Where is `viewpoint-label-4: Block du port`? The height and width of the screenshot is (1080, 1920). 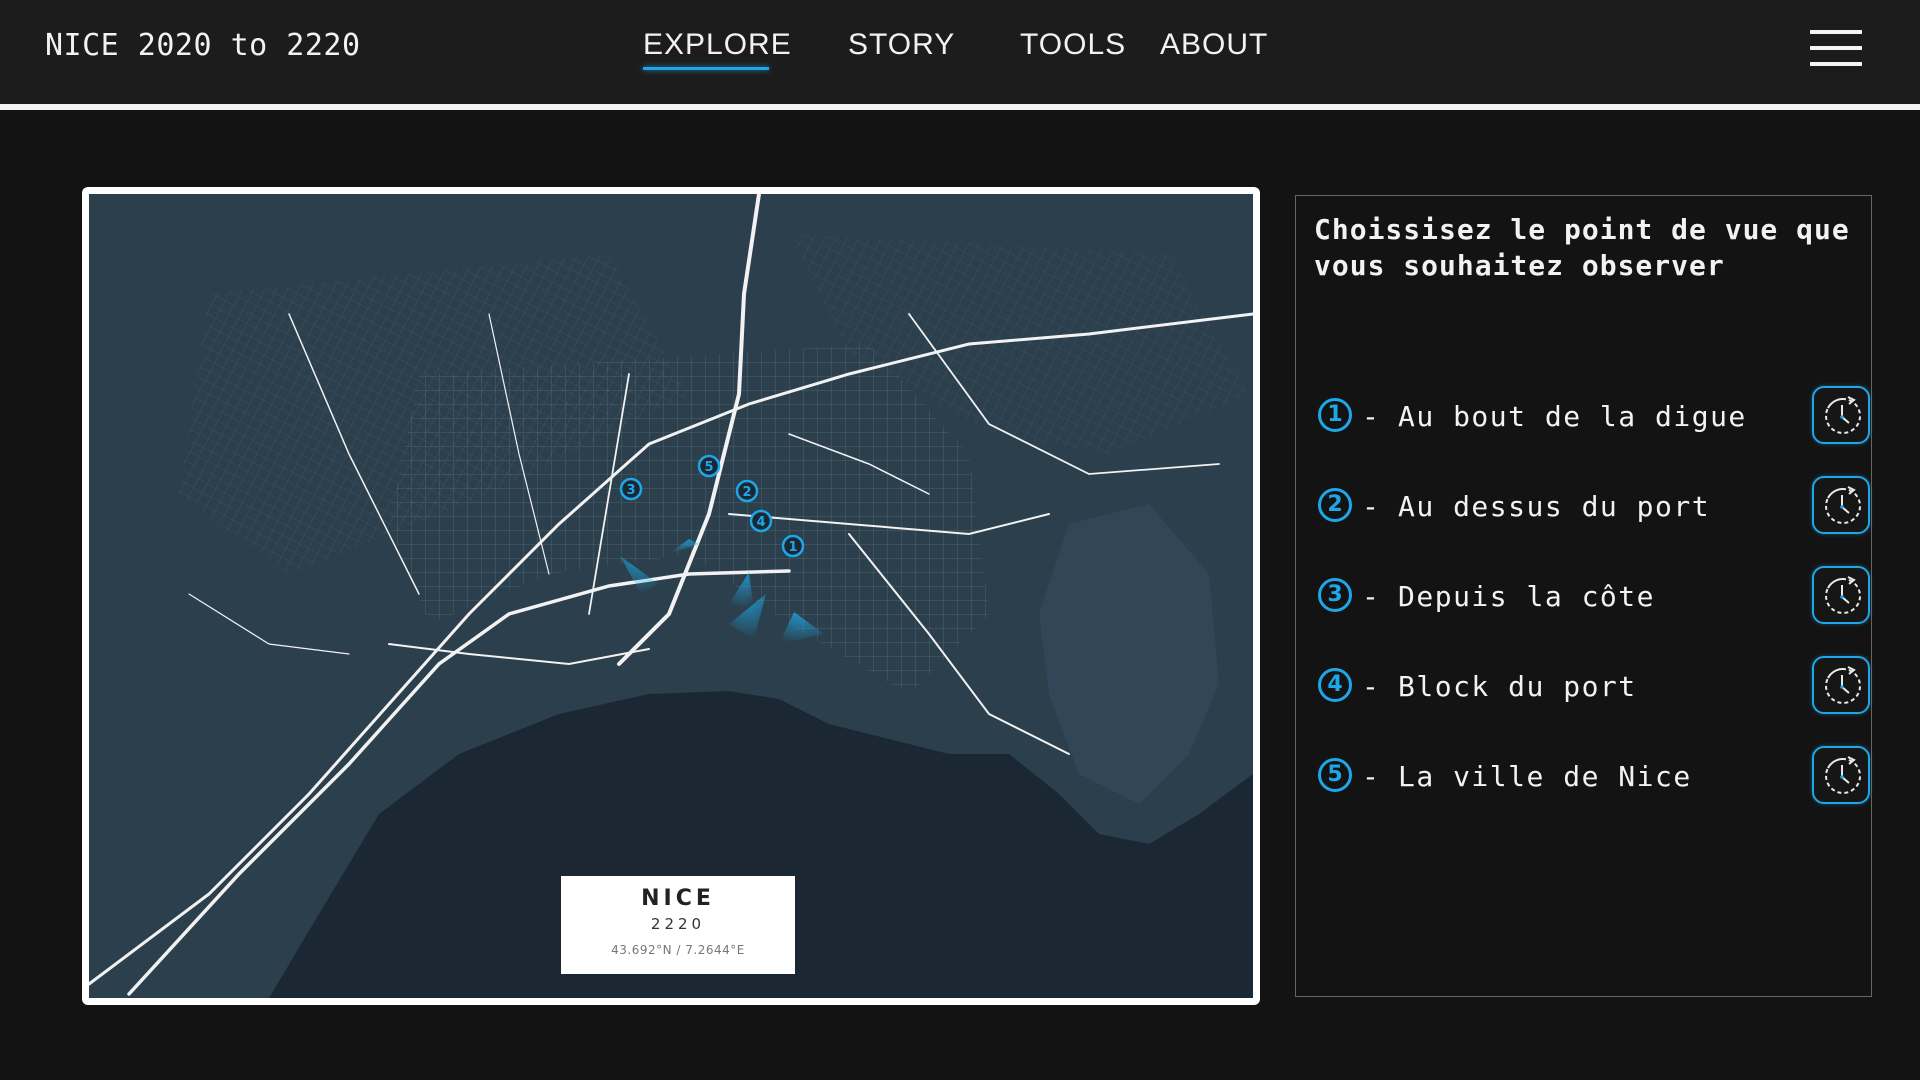
viewpoint-label-4: Block du port is located at coordinates (1517, 686).